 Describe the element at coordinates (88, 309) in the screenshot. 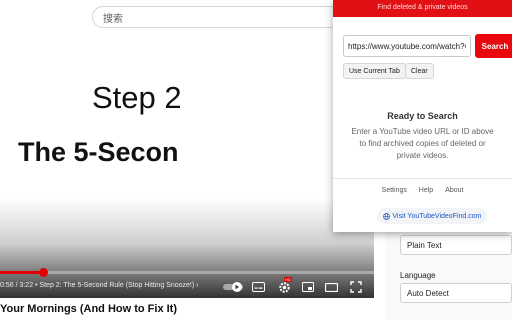

I see `video-title: Your Mornings (And How to Fix It)` at that location.